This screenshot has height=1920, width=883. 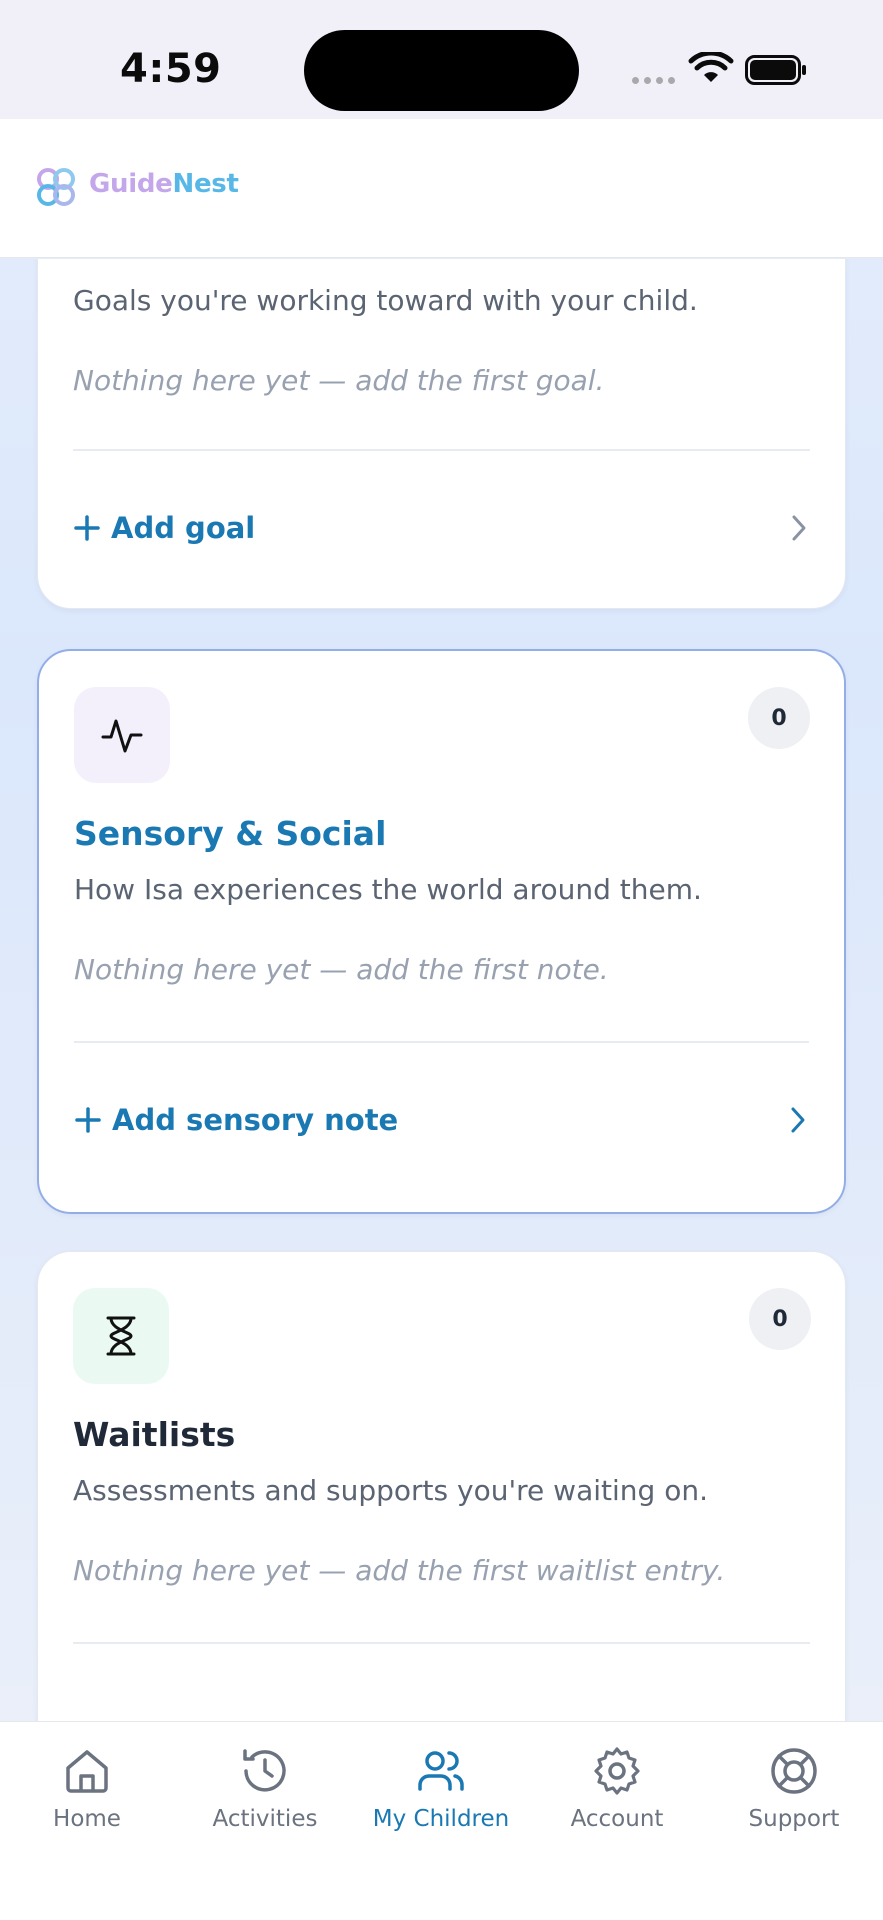 I want to click on battery-icon, so click(x=775, y=70).